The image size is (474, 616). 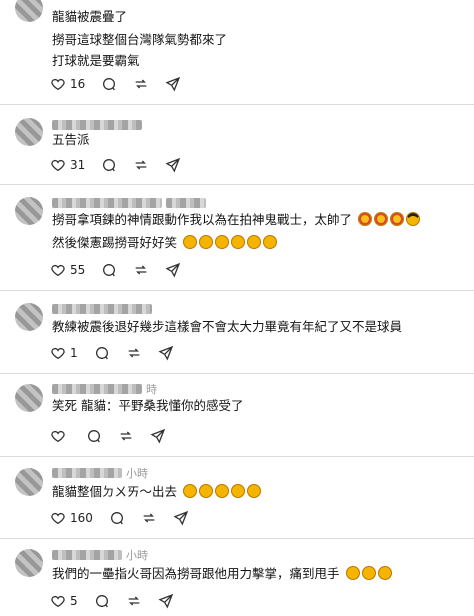 What do you see at coordinates (127, 518) in the screenshot?
I see `post-actions: 160` at bounding box center [127, 518].